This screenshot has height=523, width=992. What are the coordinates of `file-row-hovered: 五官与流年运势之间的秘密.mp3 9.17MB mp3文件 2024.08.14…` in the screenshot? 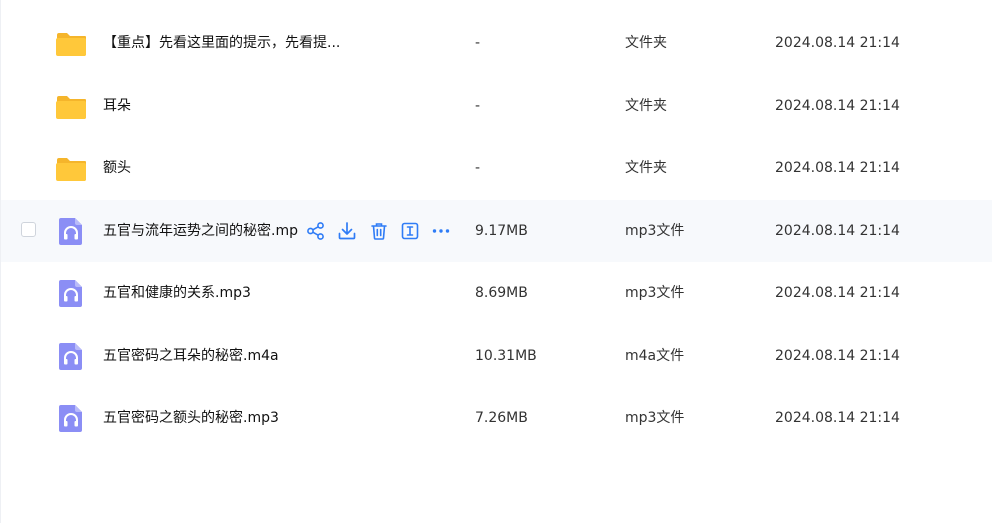 It's located at (496, 231).